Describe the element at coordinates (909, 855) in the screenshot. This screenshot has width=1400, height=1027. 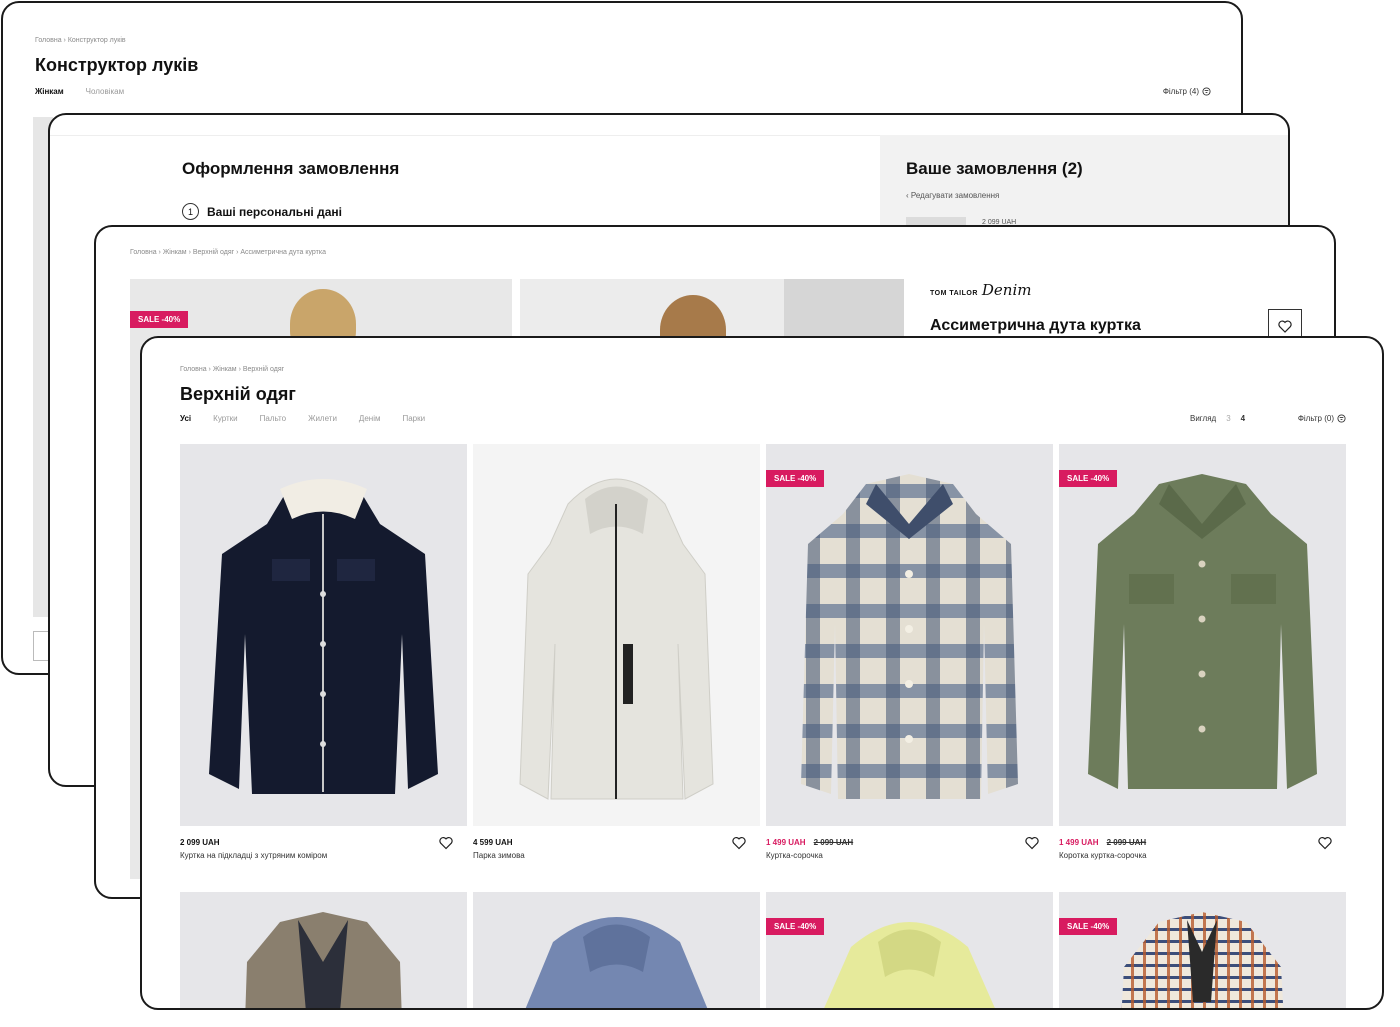
I see `product-name: Куртка-сорочка` at that location.